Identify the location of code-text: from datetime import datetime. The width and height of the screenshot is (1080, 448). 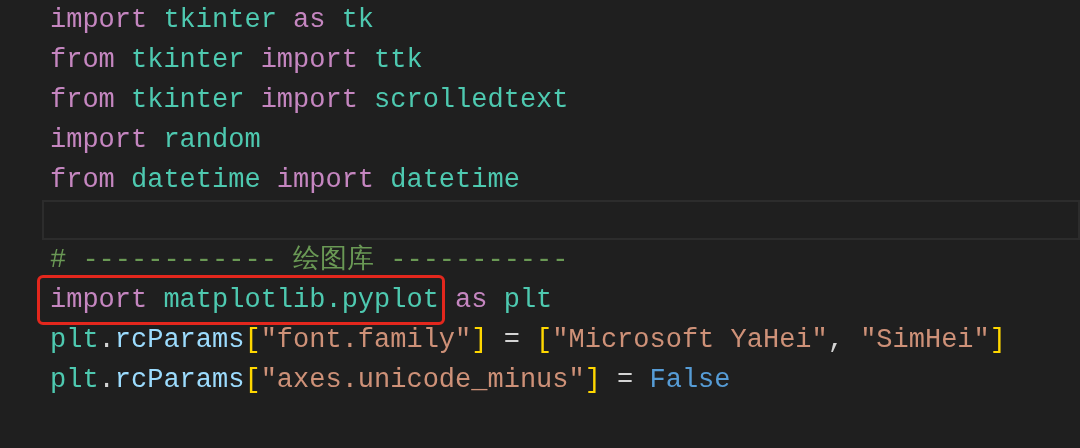
(285, 180).